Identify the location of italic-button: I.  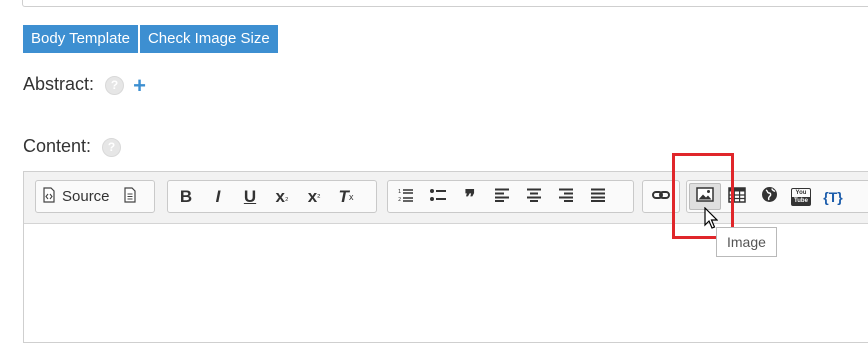
(218, 196).